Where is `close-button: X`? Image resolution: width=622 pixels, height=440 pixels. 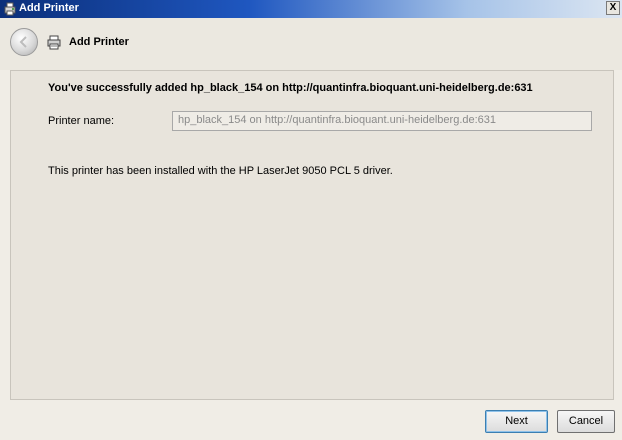
close-button: X is located at coordinates (613, 8).